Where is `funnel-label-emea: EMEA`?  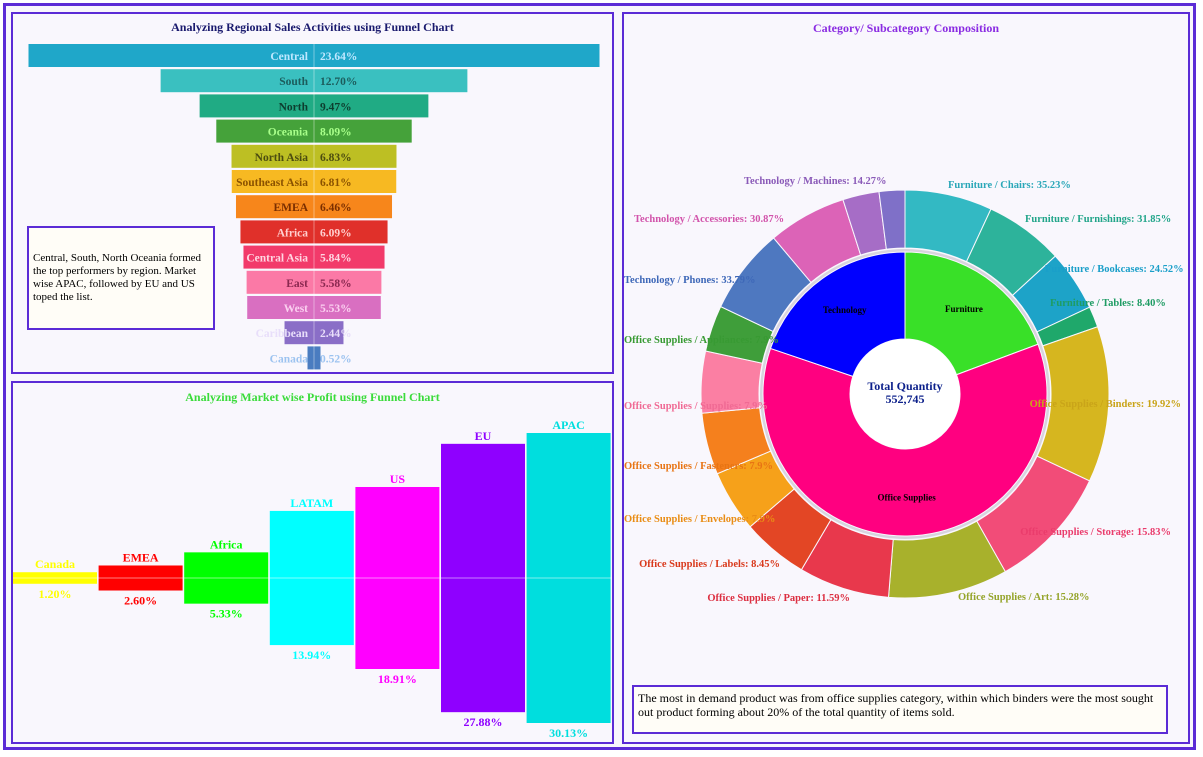
funnel-label-emea: EMEA is located at coordinates (291, 208).